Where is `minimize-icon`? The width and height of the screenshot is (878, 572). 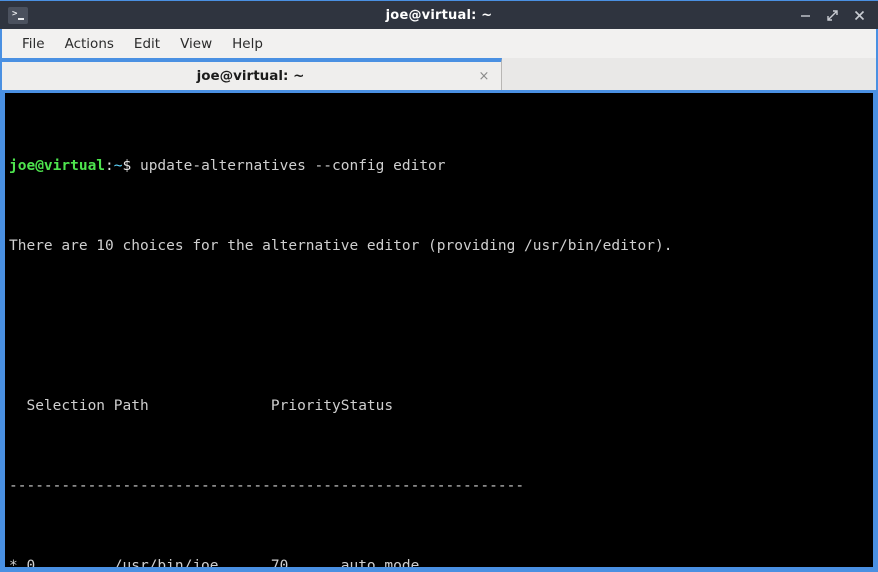
minimize-icon is located at coordinates (805, 15).